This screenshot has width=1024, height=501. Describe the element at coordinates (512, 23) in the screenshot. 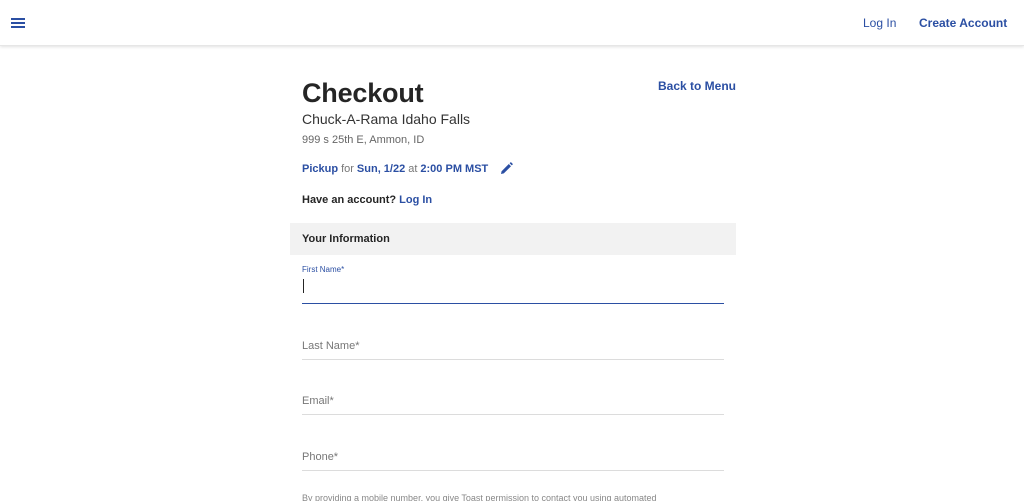

I see `top-navigation-bar: Log In Create Account` at that location.